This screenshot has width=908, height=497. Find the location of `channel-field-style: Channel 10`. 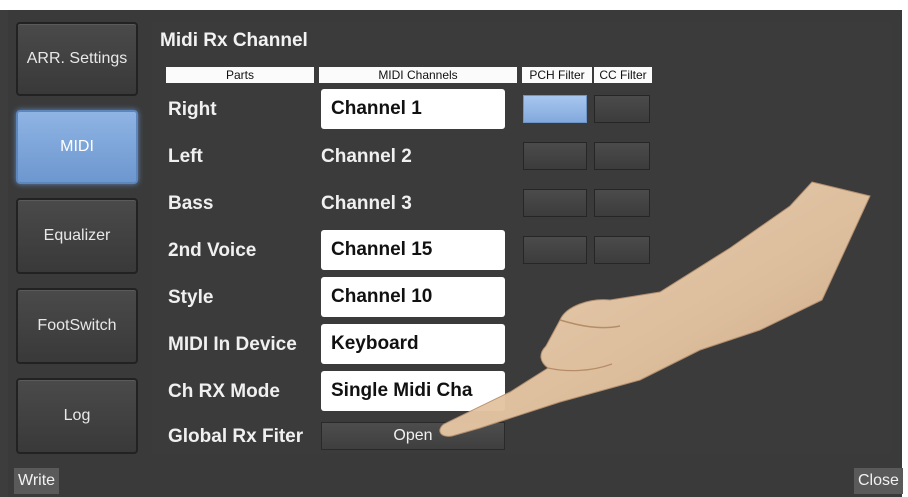

channel-field-style: Channel 10 is located at coordinates (413, 297).